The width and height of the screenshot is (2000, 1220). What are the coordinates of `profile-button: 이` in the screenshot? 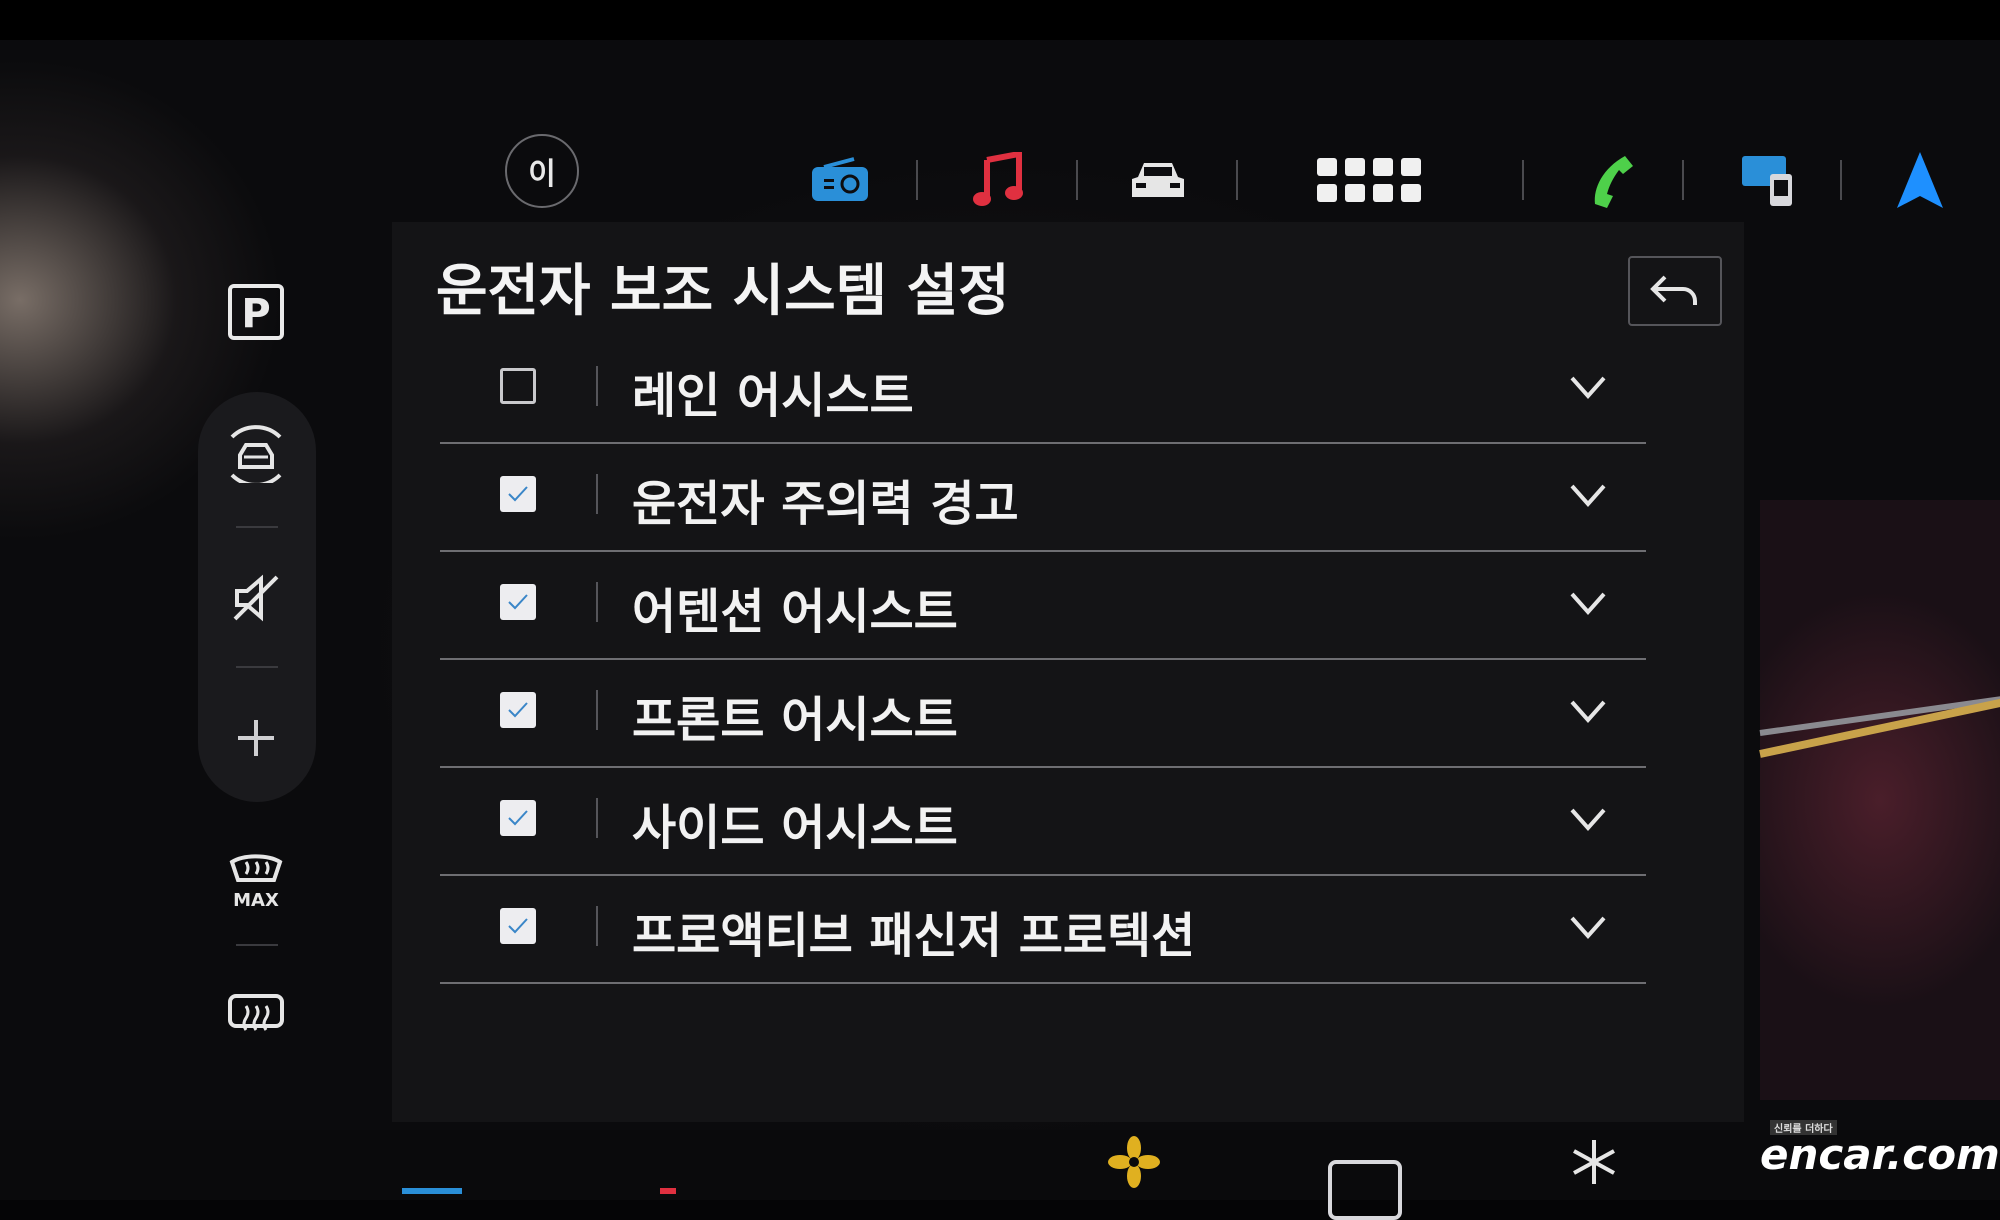 It's located at (542, 171).